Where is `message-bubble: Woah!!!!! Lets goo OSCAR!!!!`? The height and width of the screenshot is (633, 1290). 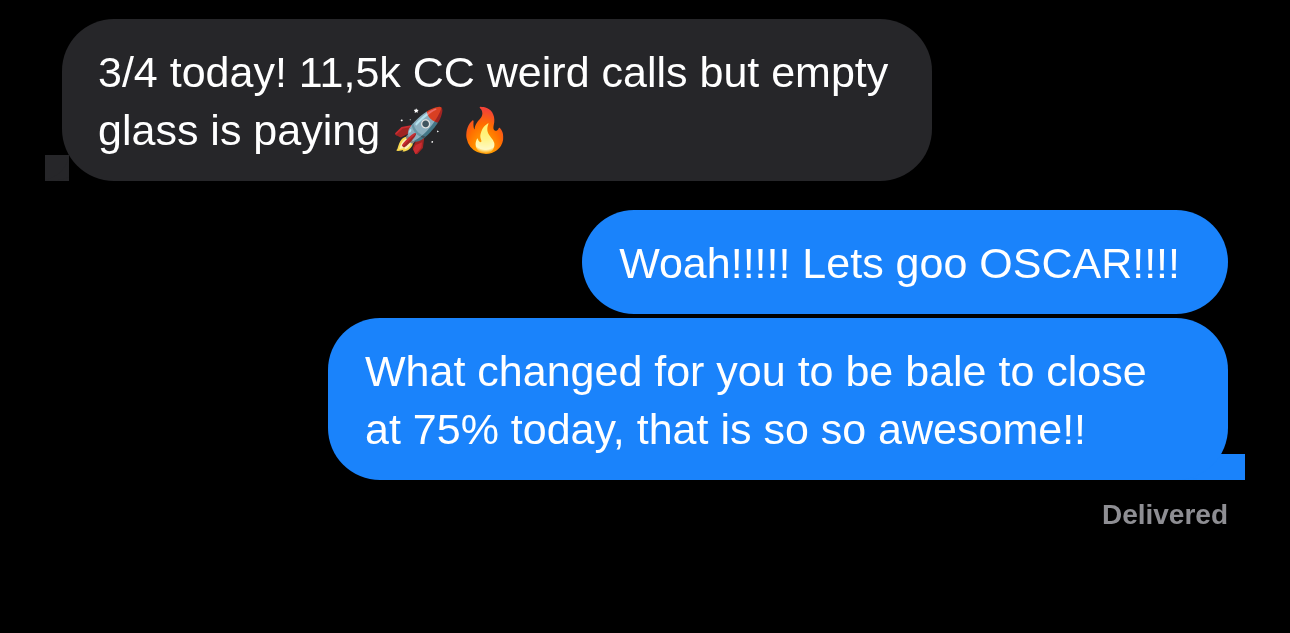 message-bubble: Woah!!!!! Lets goo OSCAR!!!! is located at coordinates (905, 262).